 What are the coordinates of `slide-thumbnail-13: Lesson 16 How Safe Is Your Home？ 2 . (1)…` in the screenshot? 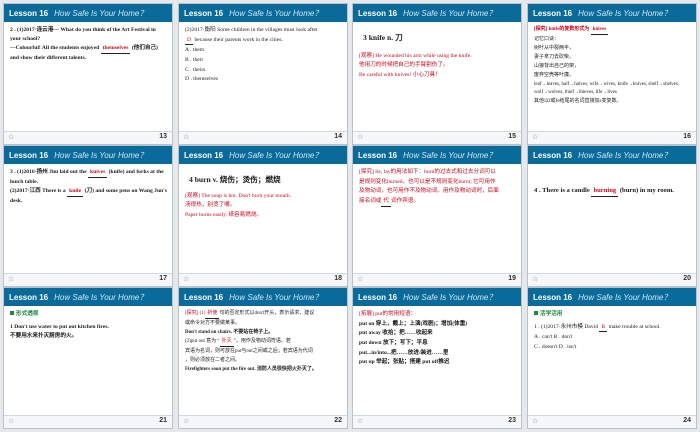 It's located at (88, 74).